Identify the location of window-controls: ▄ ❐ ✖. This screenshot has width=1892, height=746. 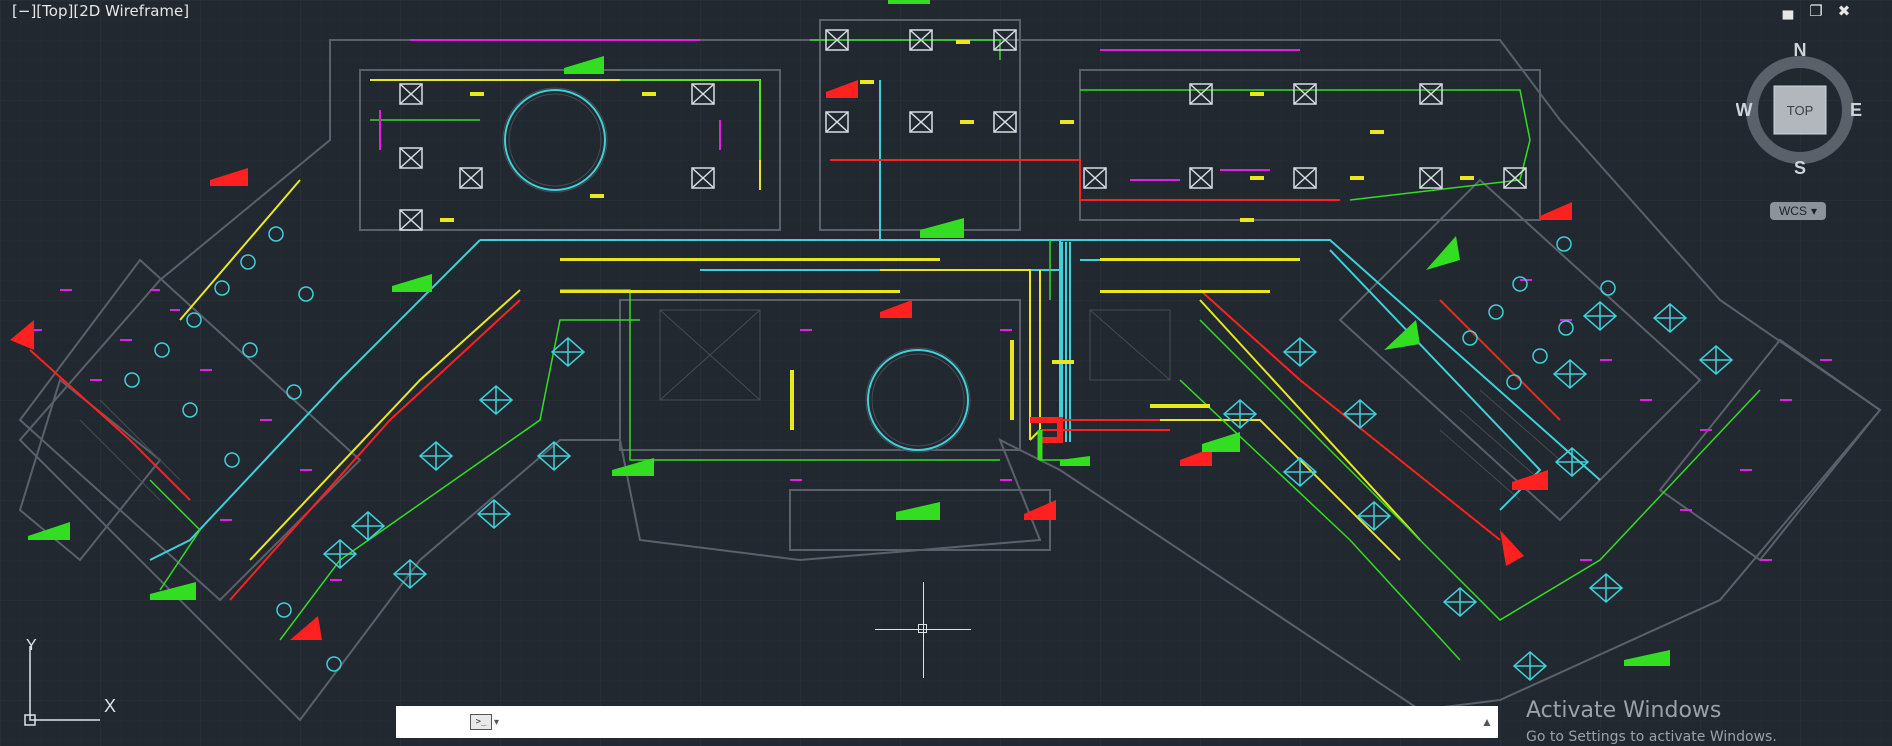
(1816, 11).